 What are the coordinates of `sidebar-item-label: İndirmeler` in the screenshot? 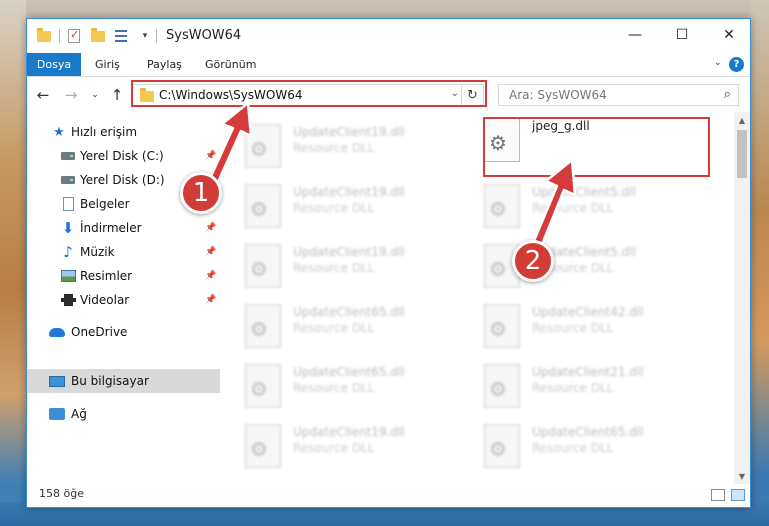 It's located at (111, 228).